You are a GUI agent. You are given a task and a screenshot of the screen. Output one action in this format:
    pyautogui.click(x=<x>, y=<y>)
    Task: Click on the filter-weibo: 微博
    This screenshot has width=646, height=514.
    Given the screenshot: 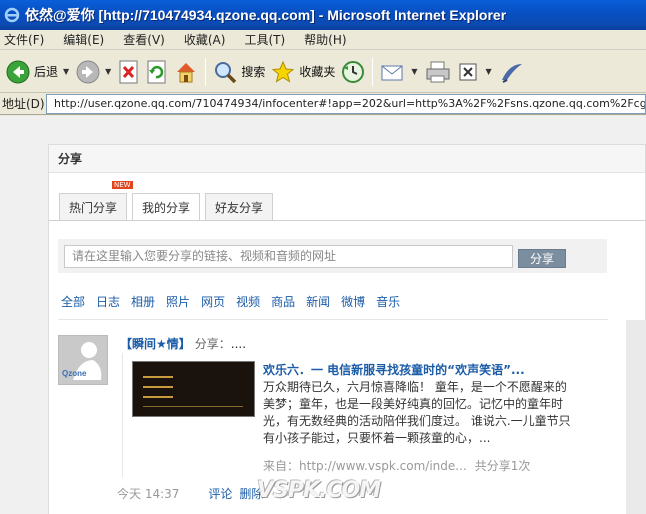 What is the action you would take?
    pyautogui.click(x=353, y=301)
    